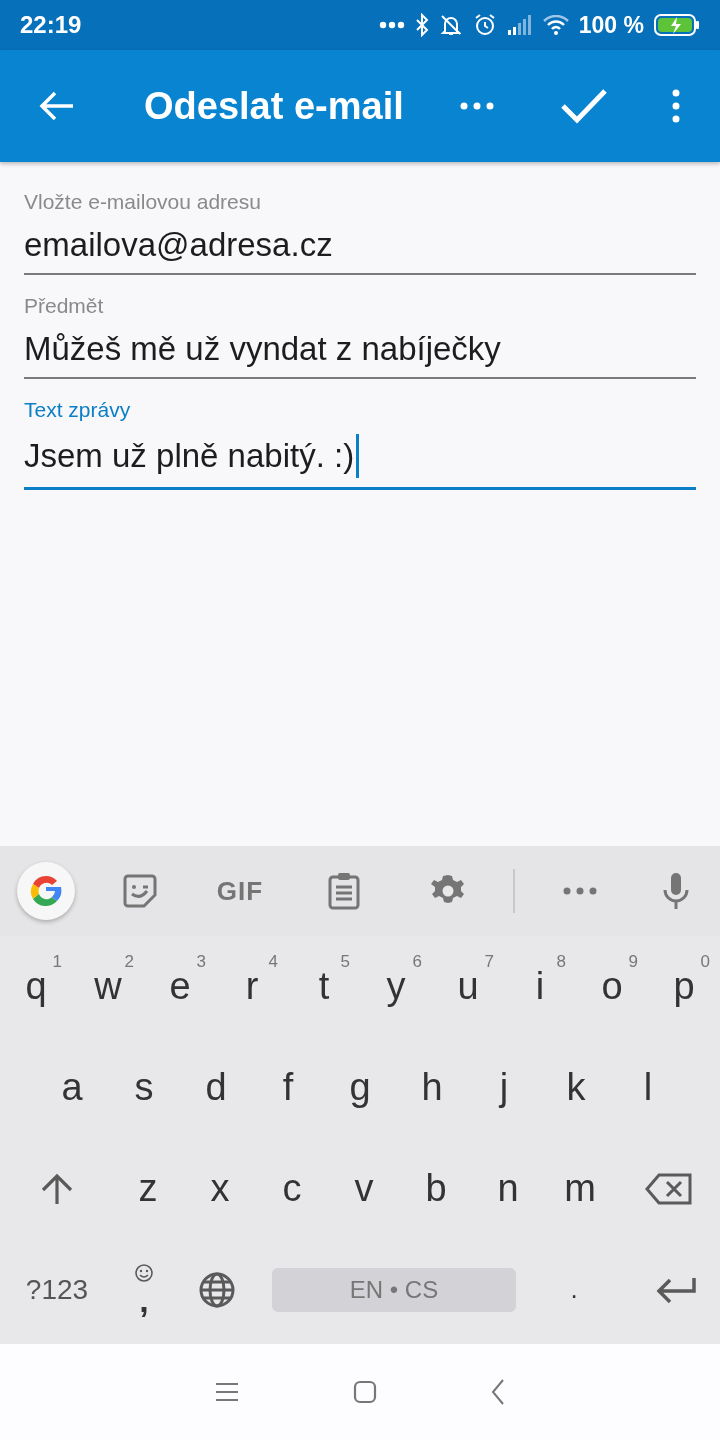 The image size is (720, 1440). Describe the element at coordinates (633, 961) in the screenshot. I see `key-hint: 9` at that location.